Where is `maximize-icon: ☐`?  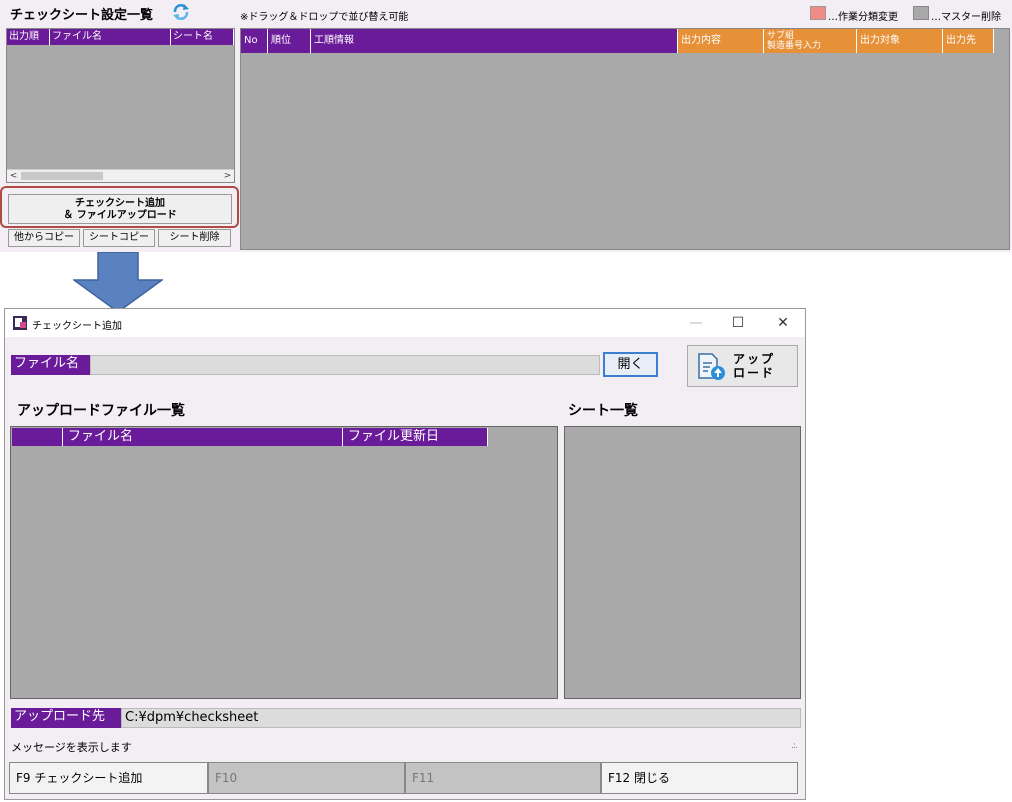
maximize-icon: ☐ is located at coordinates (738, 323).